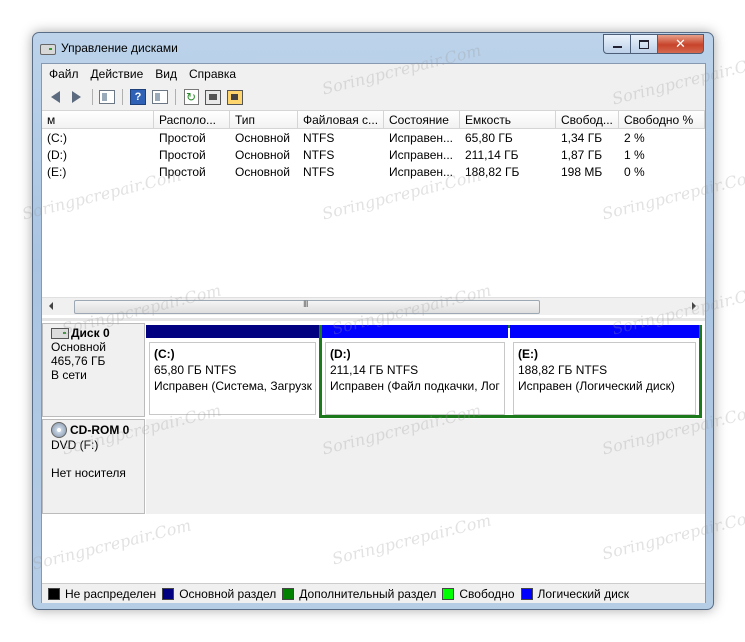 This screenshot has height=642, width=745. Describe the element at coordinates (422, 120) in the screenshot. I see `column-header-status: Состояние` at that location.